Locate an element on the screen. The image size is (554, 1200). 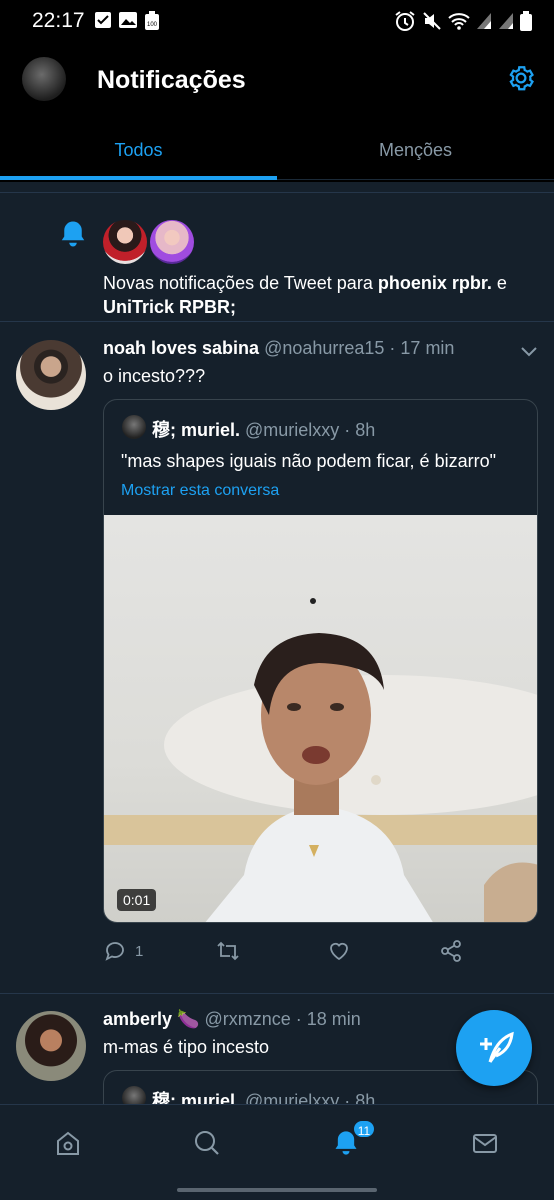
checkbox-icon is located at coordinates (103, 20).